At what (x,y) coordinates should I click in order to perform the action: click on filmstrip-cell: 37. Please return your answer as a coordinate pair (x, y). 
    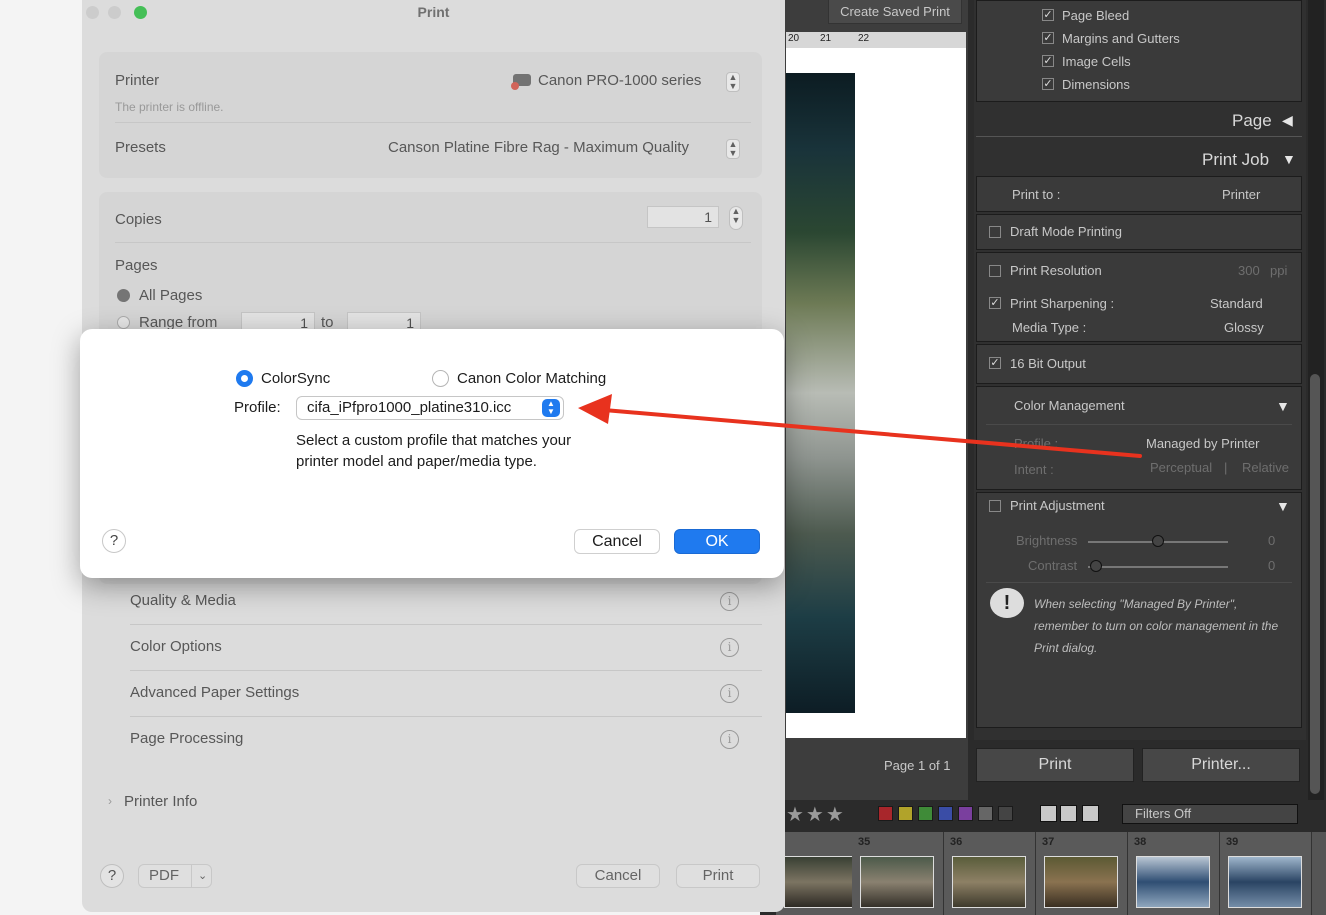
    Looking at the image, I should click on (1082, 873).